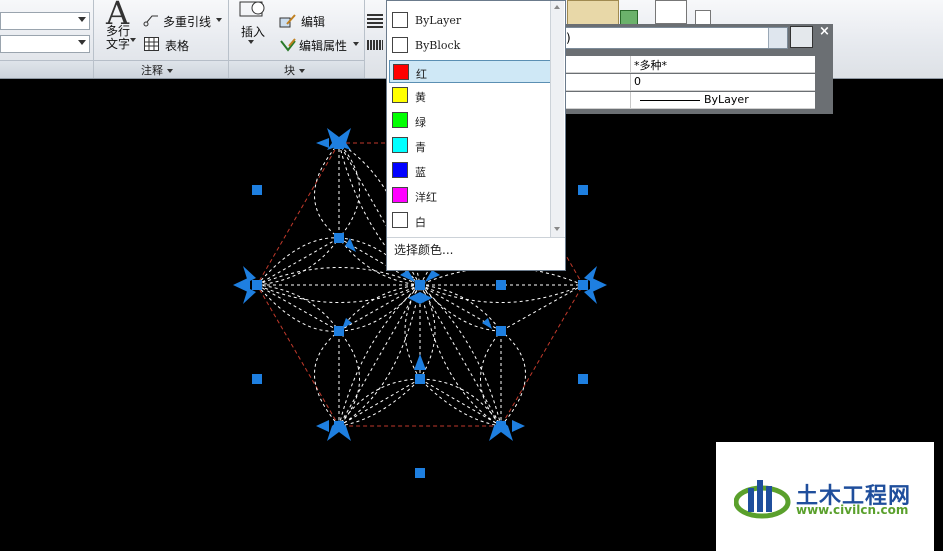 Image resolution: width=943 pixels, height=551 pixels. Describe the element at coordinates (253, 31) in the screenshot. I see `insert-button: 插入` at that location.